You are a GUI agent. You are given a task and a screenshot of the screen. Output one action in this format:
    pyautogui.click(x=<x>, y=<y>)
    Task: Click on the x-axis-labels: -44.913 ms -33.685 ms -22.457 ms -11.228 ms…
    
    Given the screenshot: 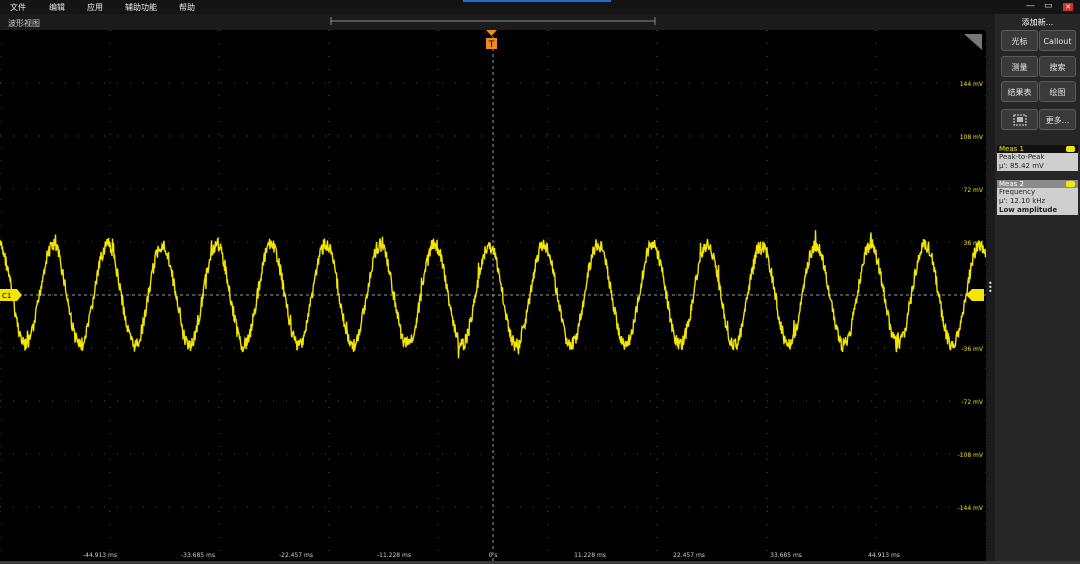 What is the action you would take?
    pyautogui.click(x=491, y=555)
    